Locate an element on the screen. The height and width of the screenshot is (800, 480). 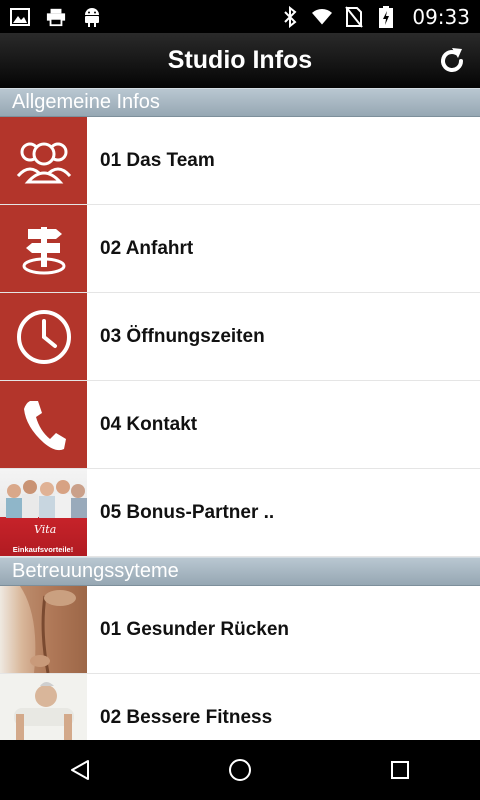
list-item-oeffnungszeiten: 03 Öffnungszeiten is located at coordinates (240, 337).